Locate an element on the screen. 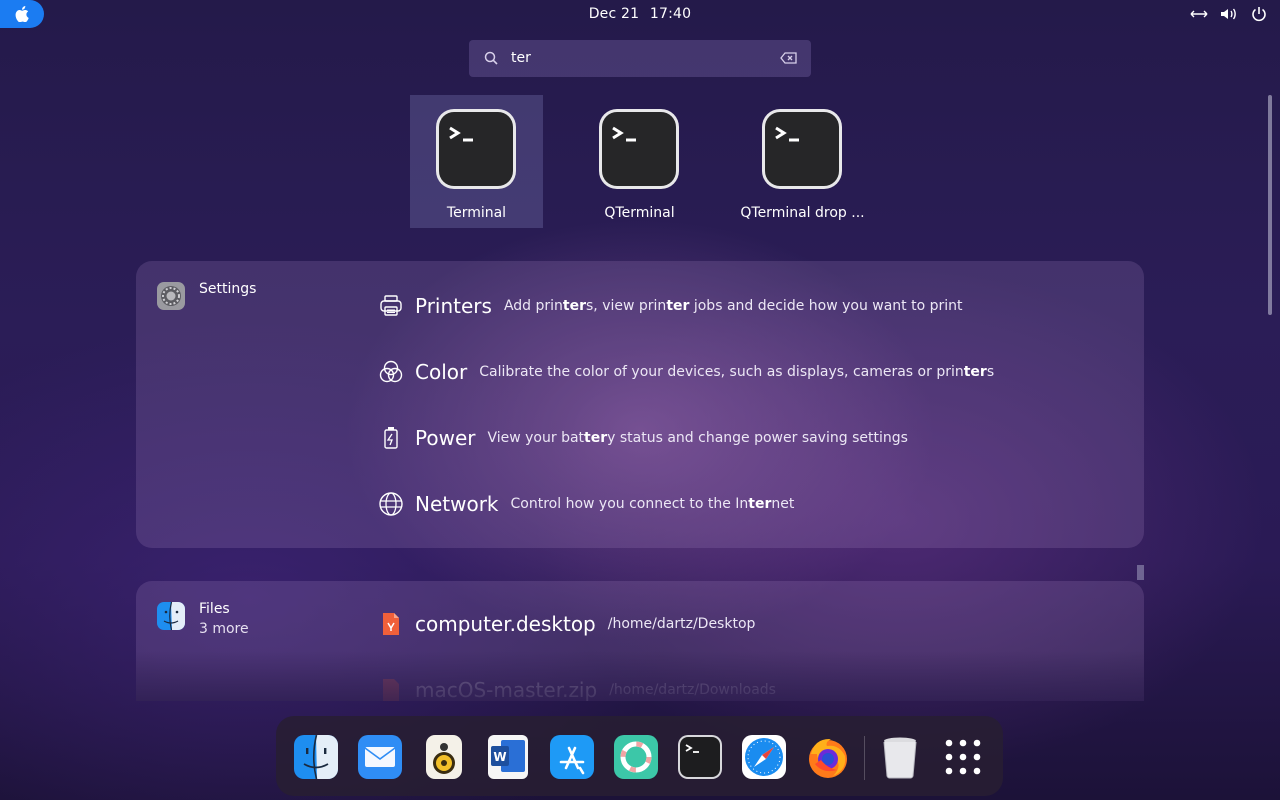 The image size is (1280, 800). scroll-indicator is located at coordinates (1140, 572).